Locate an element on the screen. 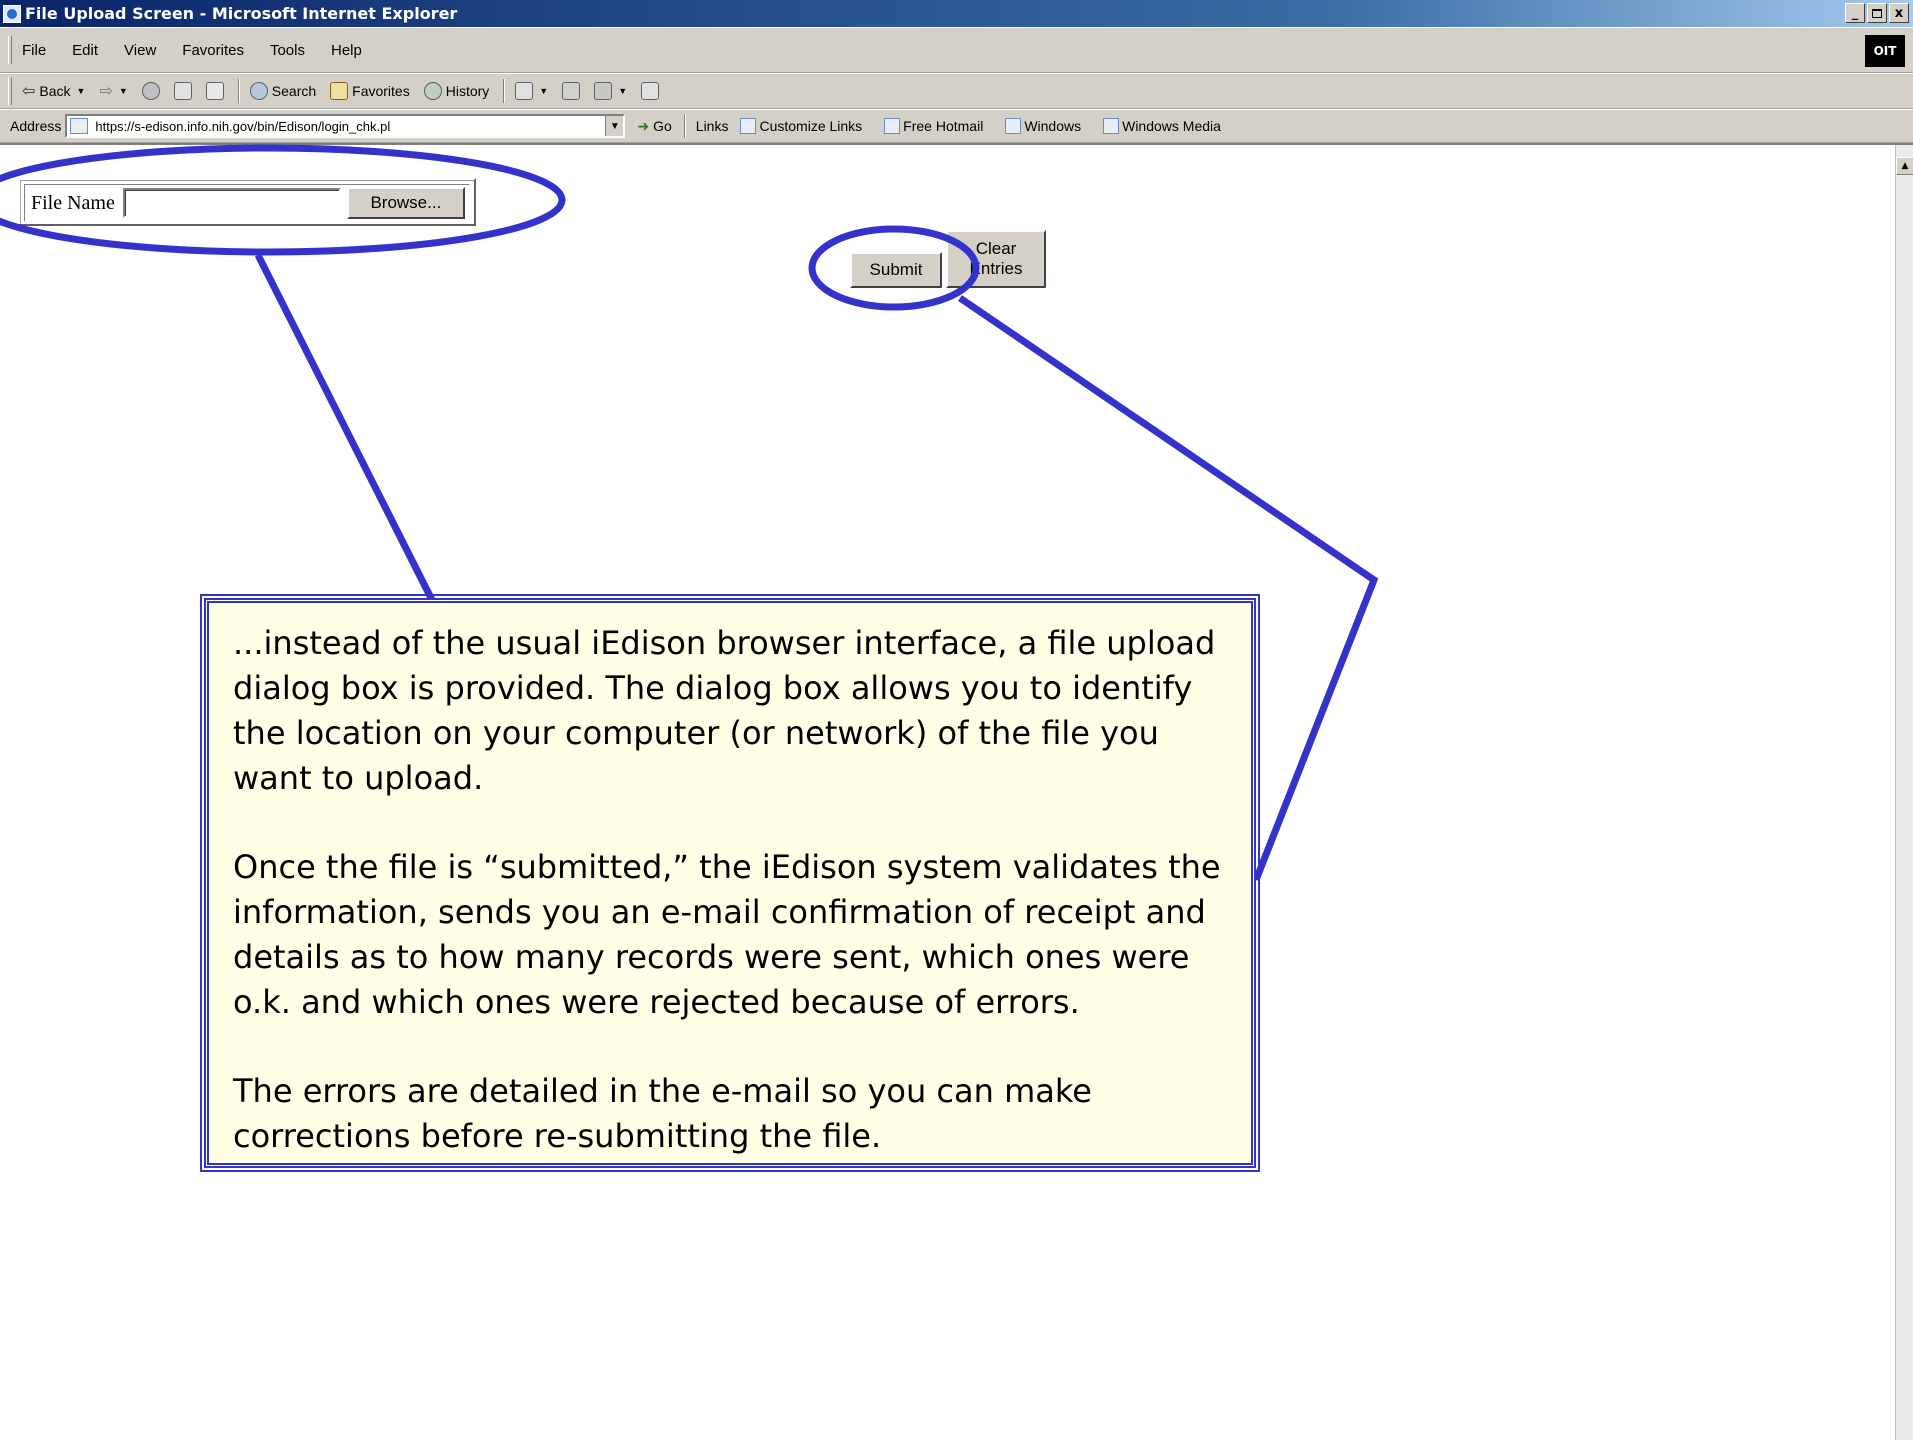  search-button: Search is located at coordinates (283, 91).